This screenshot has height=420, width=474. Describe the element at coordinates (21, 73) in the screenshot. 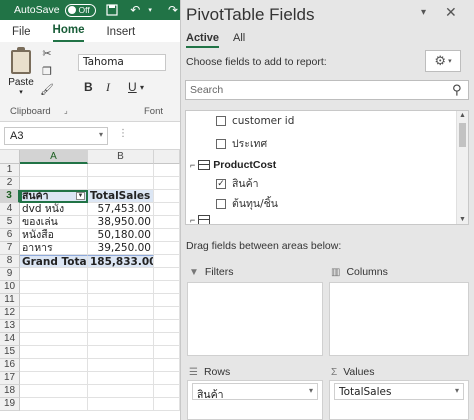

I see `paste-button: Paste ▾` at that location.